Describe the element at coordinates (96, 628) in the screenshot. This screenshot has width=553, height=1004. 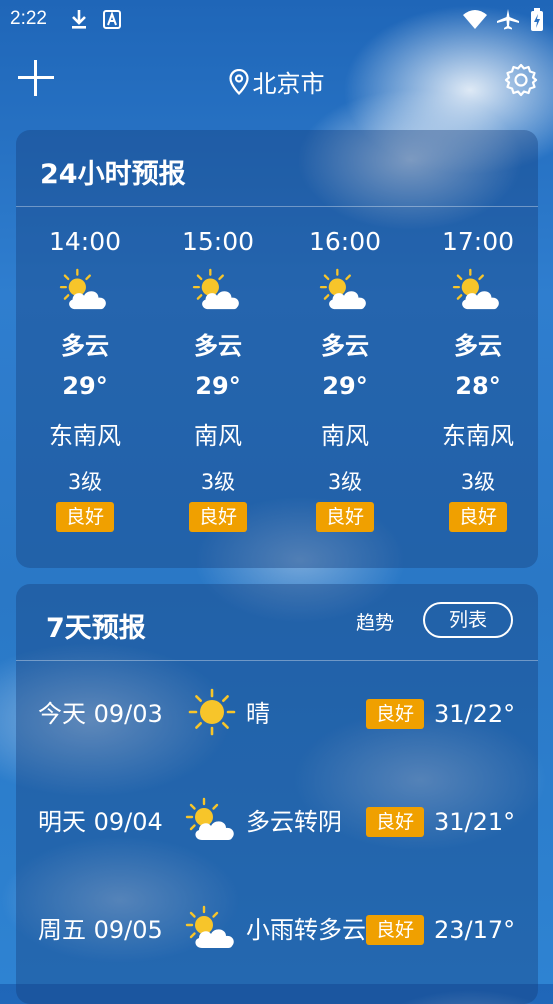
I see `daily-title: 7天预报` at that location.